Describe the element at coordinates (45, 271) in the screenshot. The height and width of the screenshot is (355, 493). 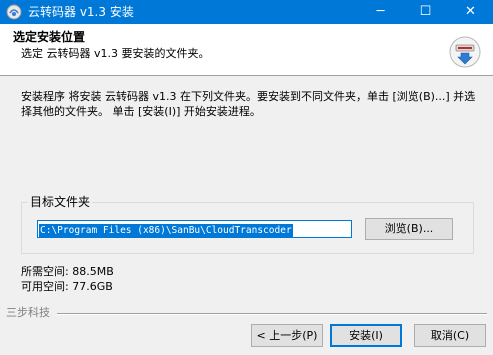
I see `space-required-label: 所需空间:` at that location.